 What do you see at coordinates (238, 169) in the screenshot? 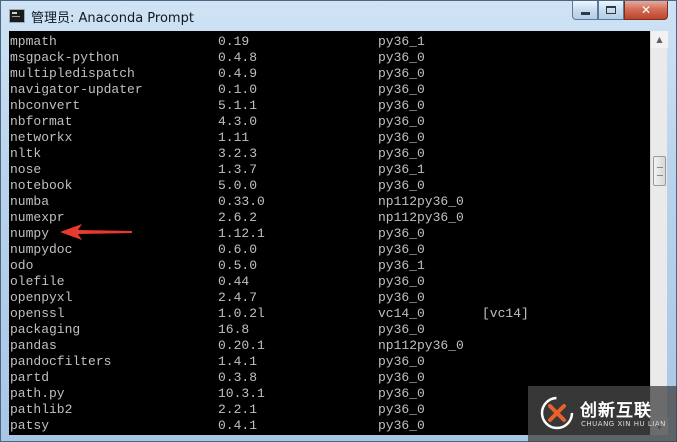
I see `package-version: 1.3.7` at bounding box center [238, 169].